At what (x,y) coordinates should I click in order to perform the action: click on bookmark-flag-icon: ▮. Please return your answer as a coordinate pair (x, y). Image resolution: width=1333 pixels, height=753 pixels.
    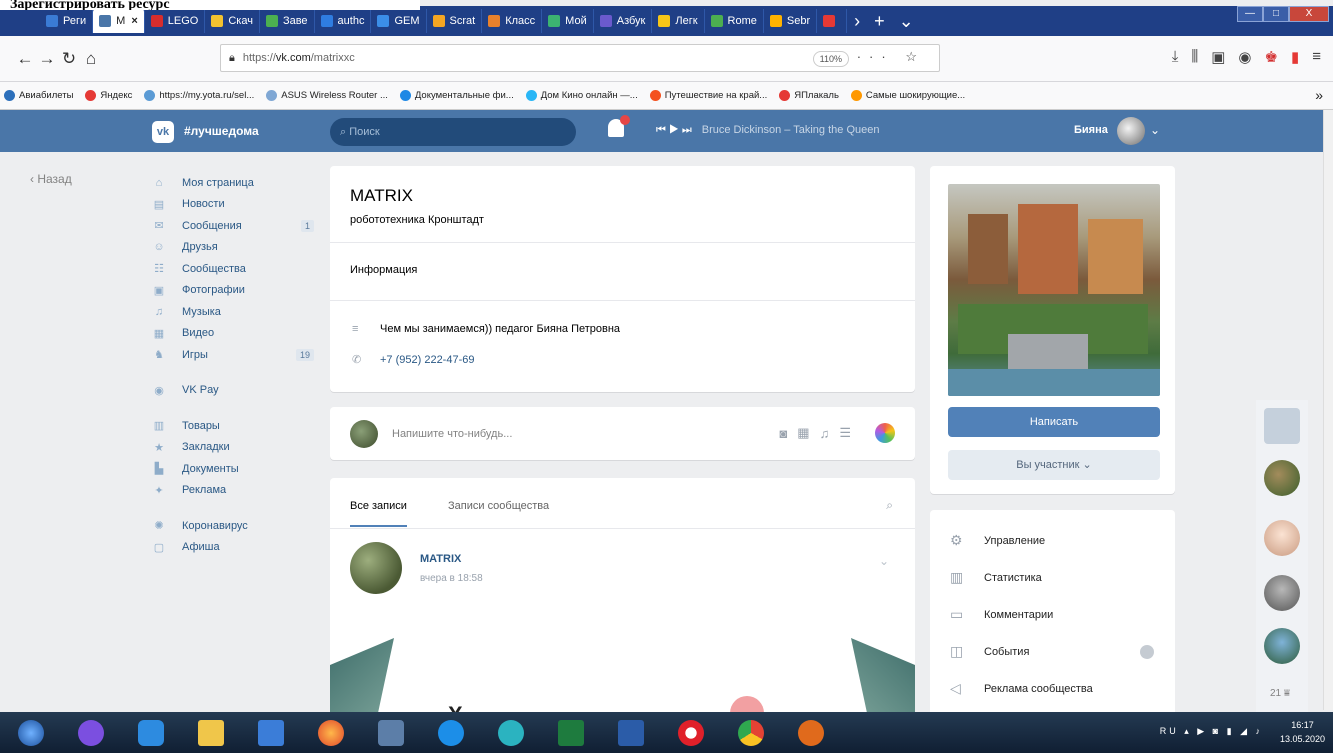
    Looking at the image, I should click on (1295, 57).